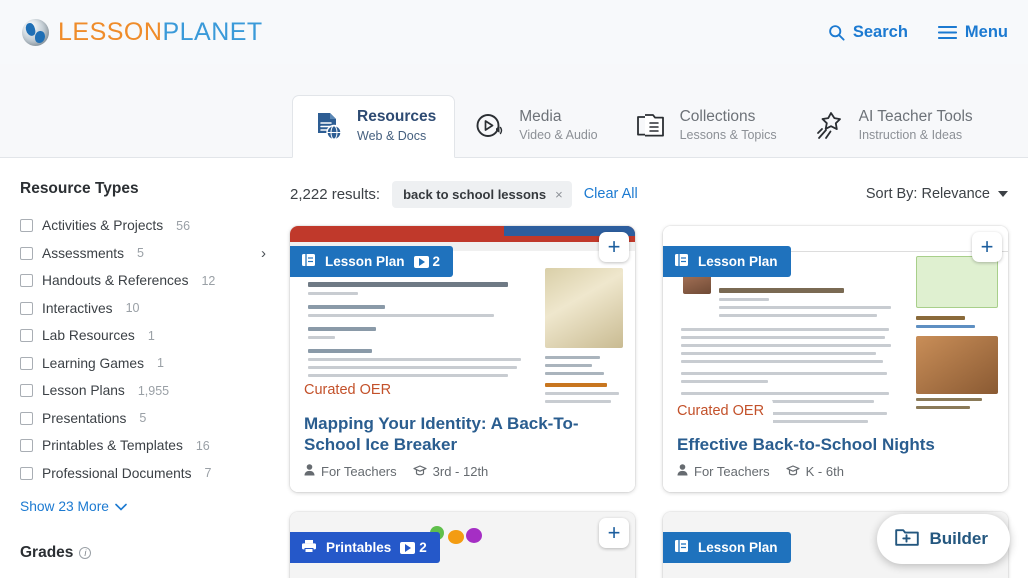 The height and width of the screenshot is (578, 1028). Describe the element at coordinates (140, 253) in the screenshot. I see `filter-count: 5` at that location.